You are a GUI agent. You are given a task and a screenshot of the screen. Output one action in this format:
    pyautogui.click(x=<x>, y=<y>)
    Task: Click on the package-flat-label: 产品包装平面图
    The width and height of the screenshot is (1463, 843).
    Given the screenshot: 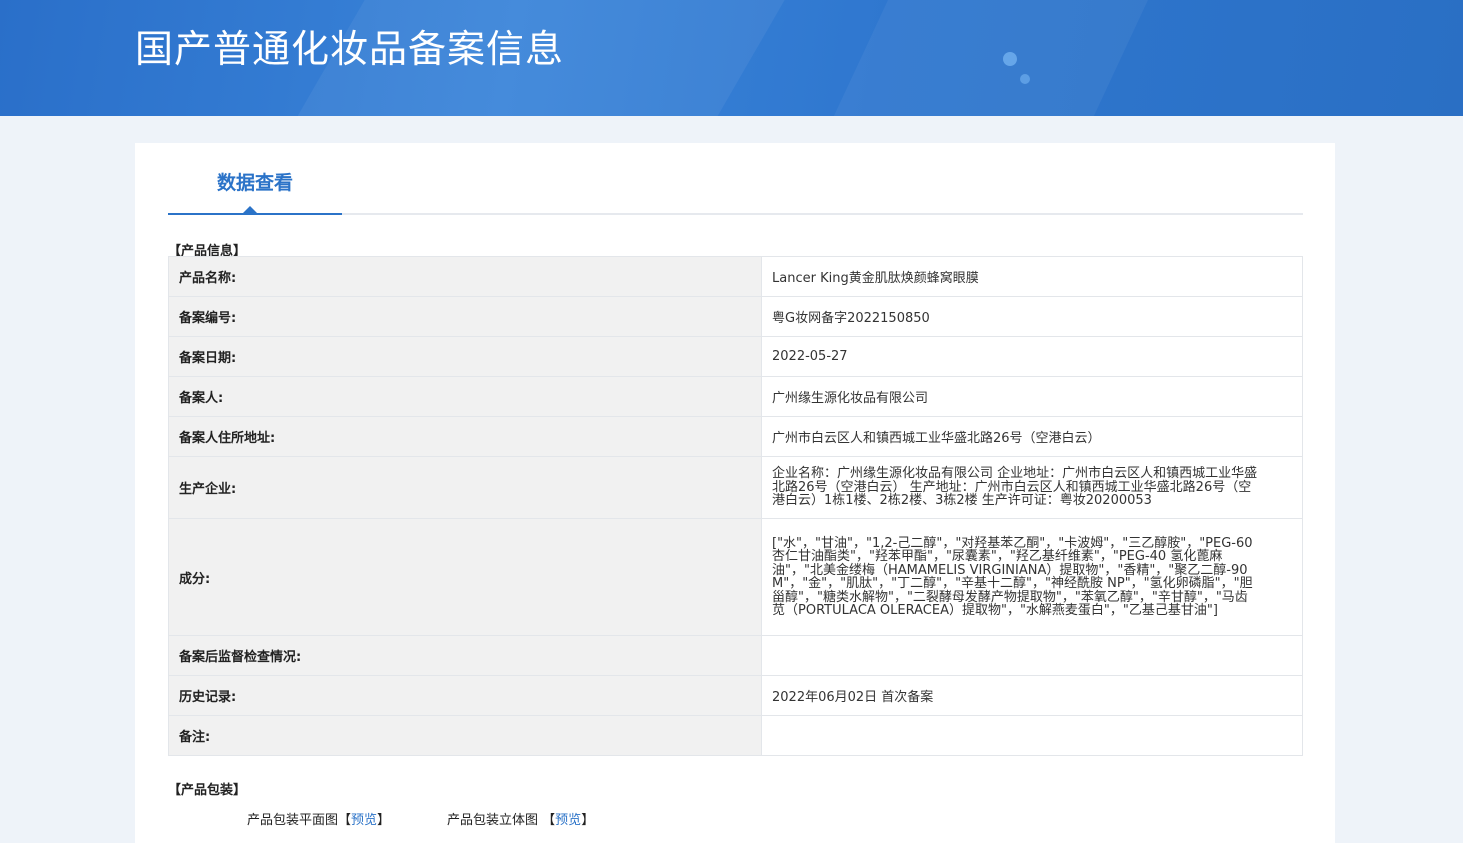 What is the action you would take?
    pyautogui.click(x=293, y=820)
    